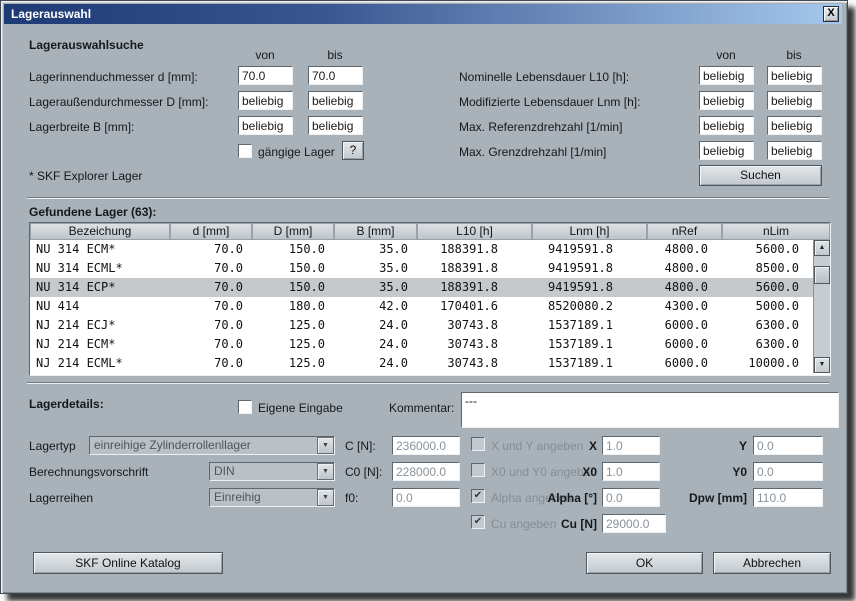  What do you see at coordinates (335, 125) in the screenshot?
I see `lagerbreite-bis-input` at bounding box center [335, 125].